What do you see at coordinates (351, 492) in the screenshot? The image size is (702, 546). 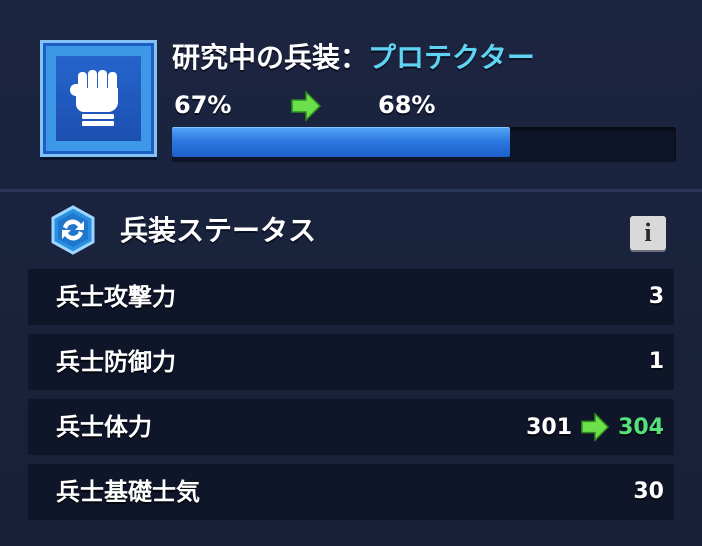 I see `stat-row-morale: 兵士基礎士気 30` at bounding box center [351, 492].